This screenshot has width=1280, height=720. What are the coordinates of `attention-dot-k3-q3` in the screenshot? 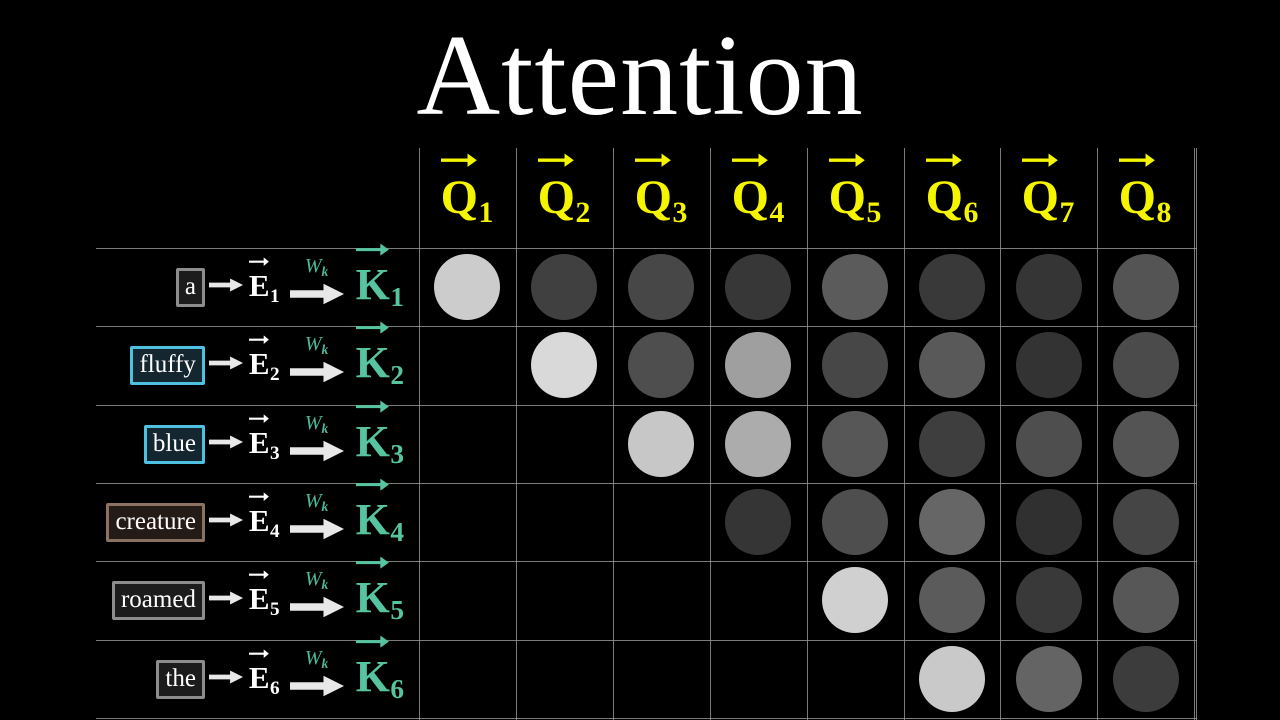 It's located at (661, 444).